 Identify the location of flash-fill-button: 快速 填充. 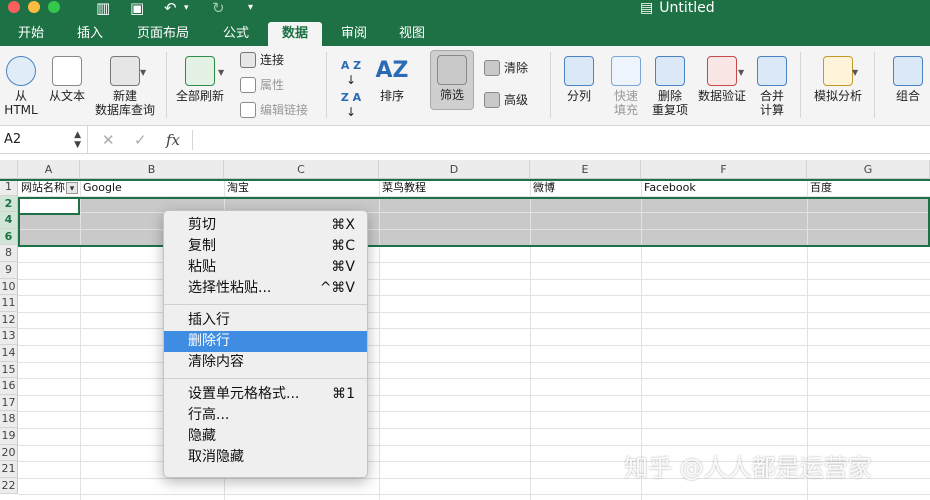
(626, 86).